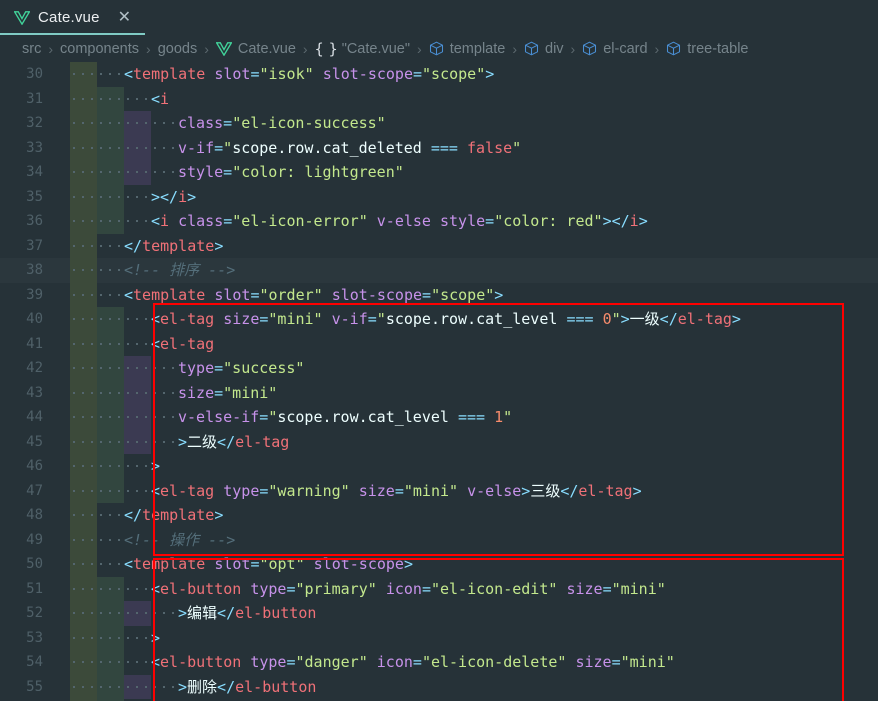 This screenshot has height=701, width=878. I want to click on code-line-content: <i, so click(467, 98).